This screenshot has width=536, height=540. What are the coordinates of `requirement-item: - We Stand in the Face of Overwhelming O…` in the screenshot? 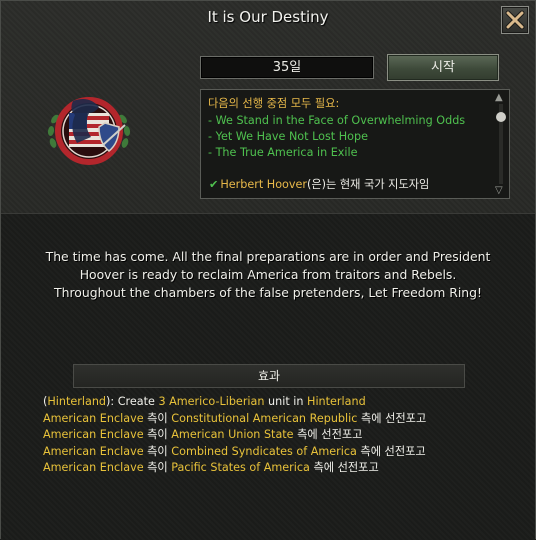 It's located at (337, 120).